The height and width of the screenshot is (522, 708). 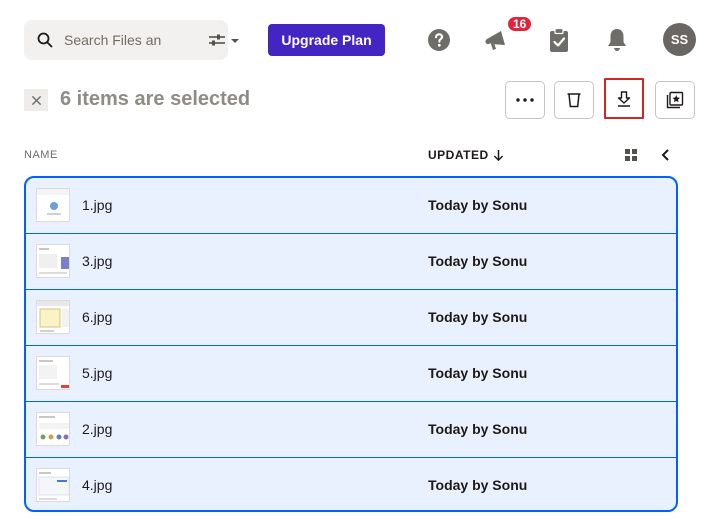 What do you see at coordinates (155, 99) in the screenshot?
I see `selection-count: 6 items are selected` at bounding box center [155, 99].